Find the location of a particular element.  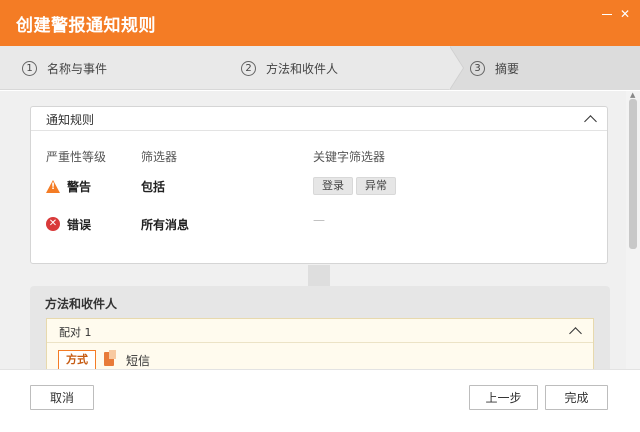

severity-error-label: 错误 is located at coordinates (79, 225).